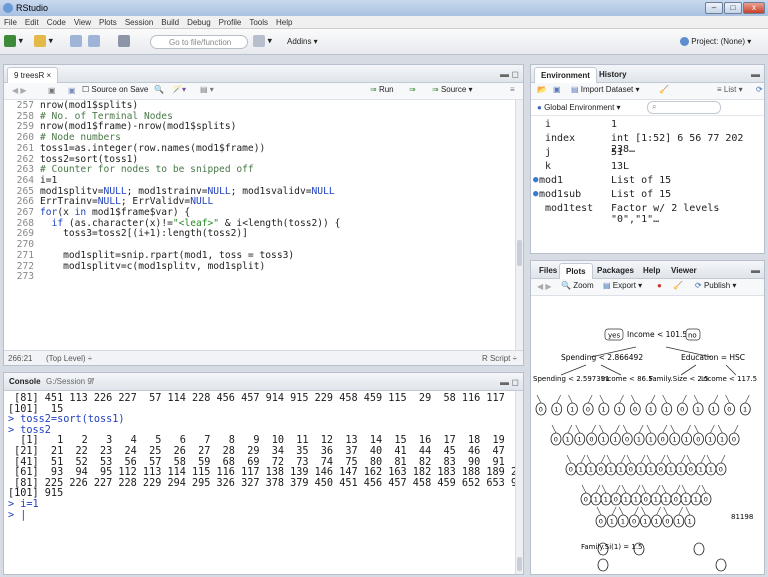 This screenshot has height=577, width=768. I want to click on env-row-i: i1, so click(647, 126).